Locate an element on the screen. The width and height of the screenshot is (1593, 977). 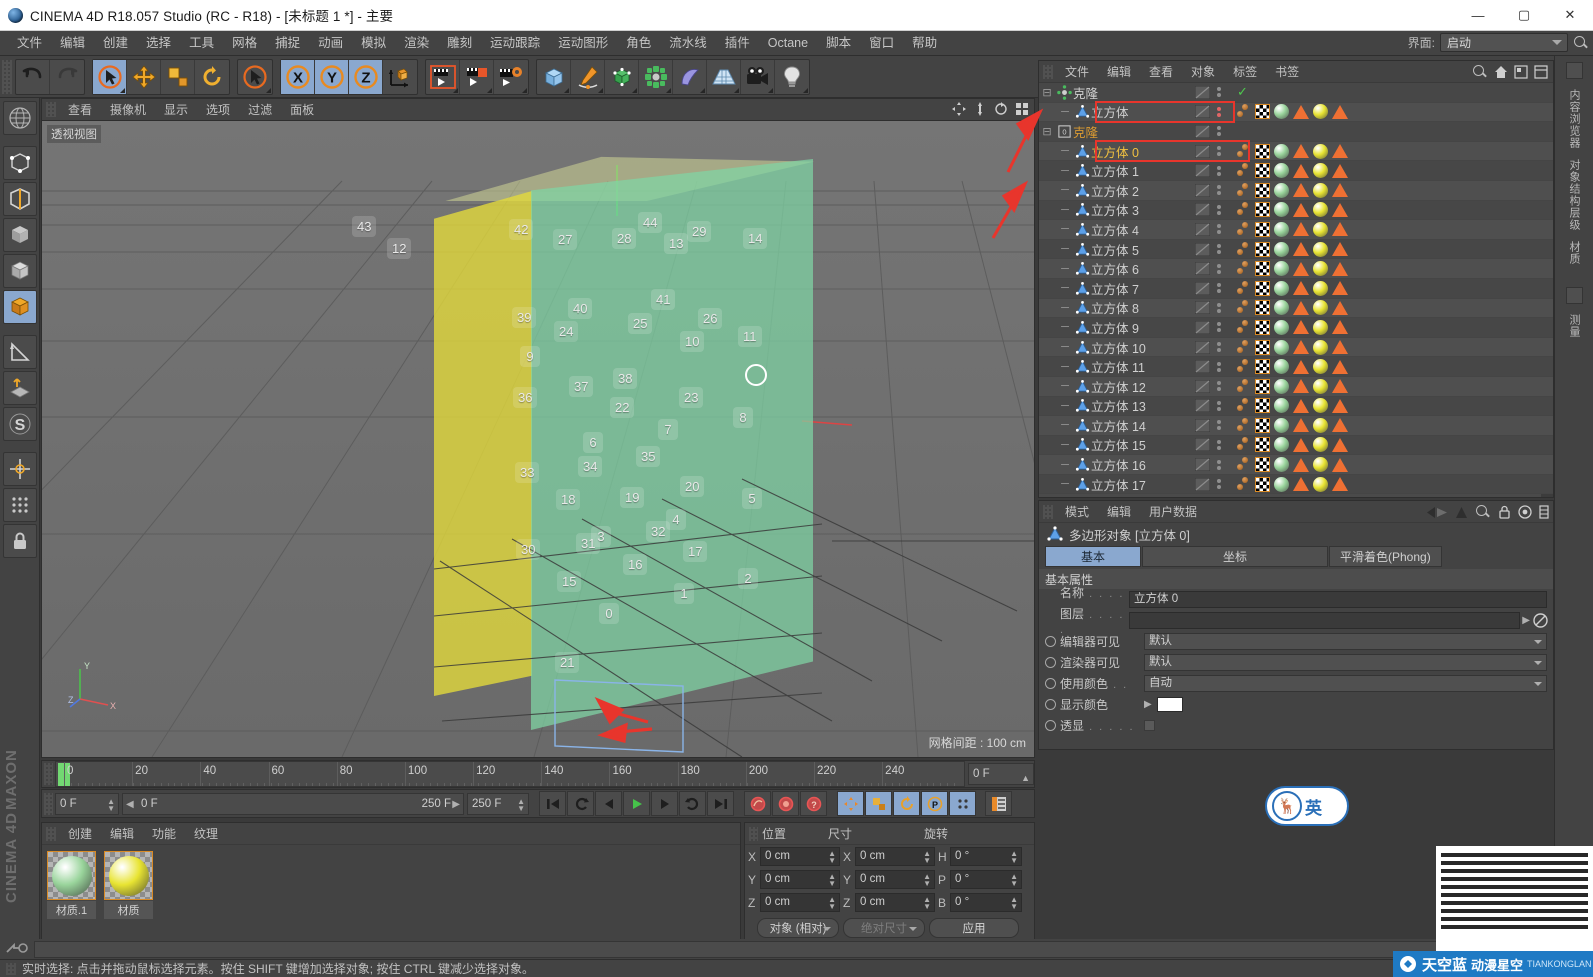
close-button: ✕ is located at coordinates (1570, 15).